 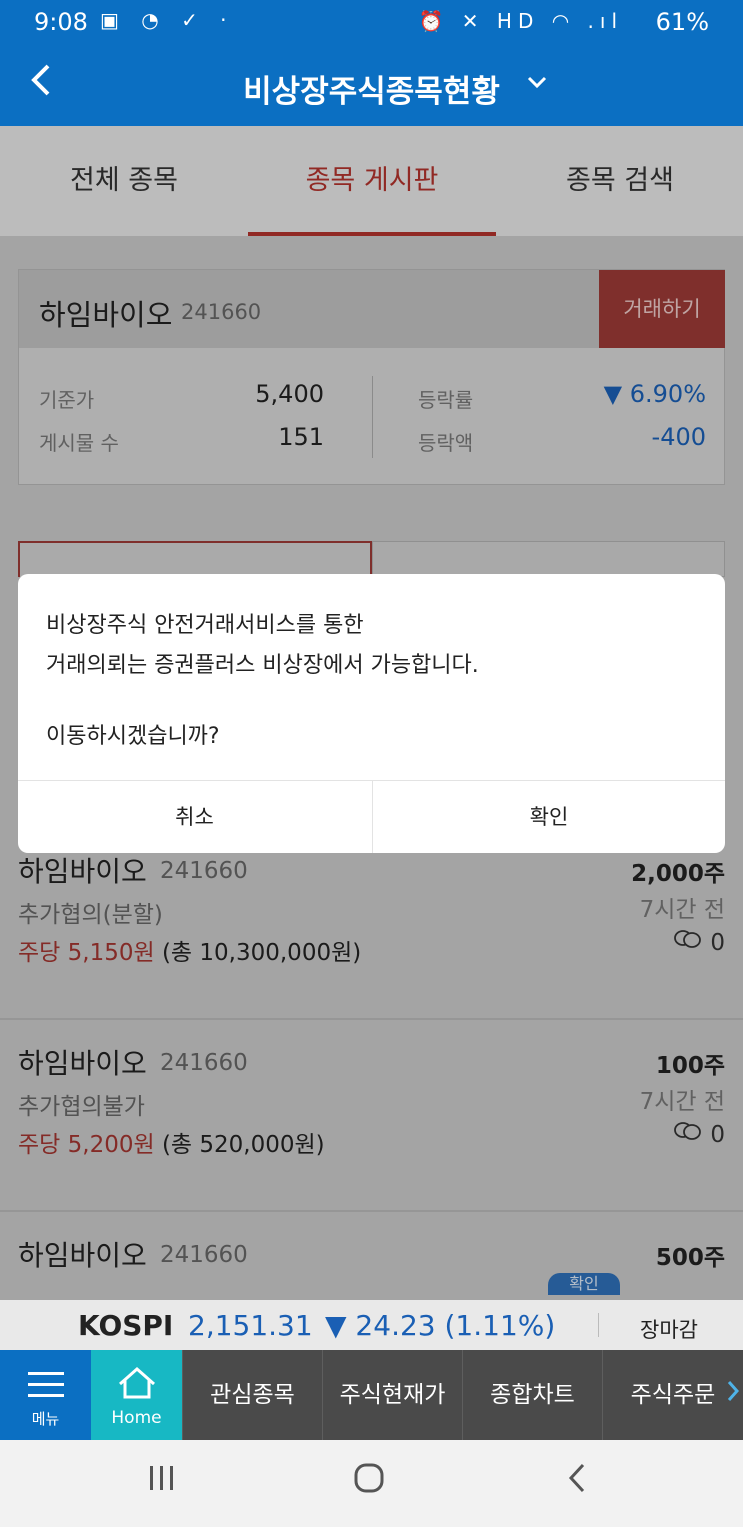 I want to click on bottom-nav: 메뉴 Home 관심종목 주식현재가 종합차트 주식주문, so click(x=371, y=1395).